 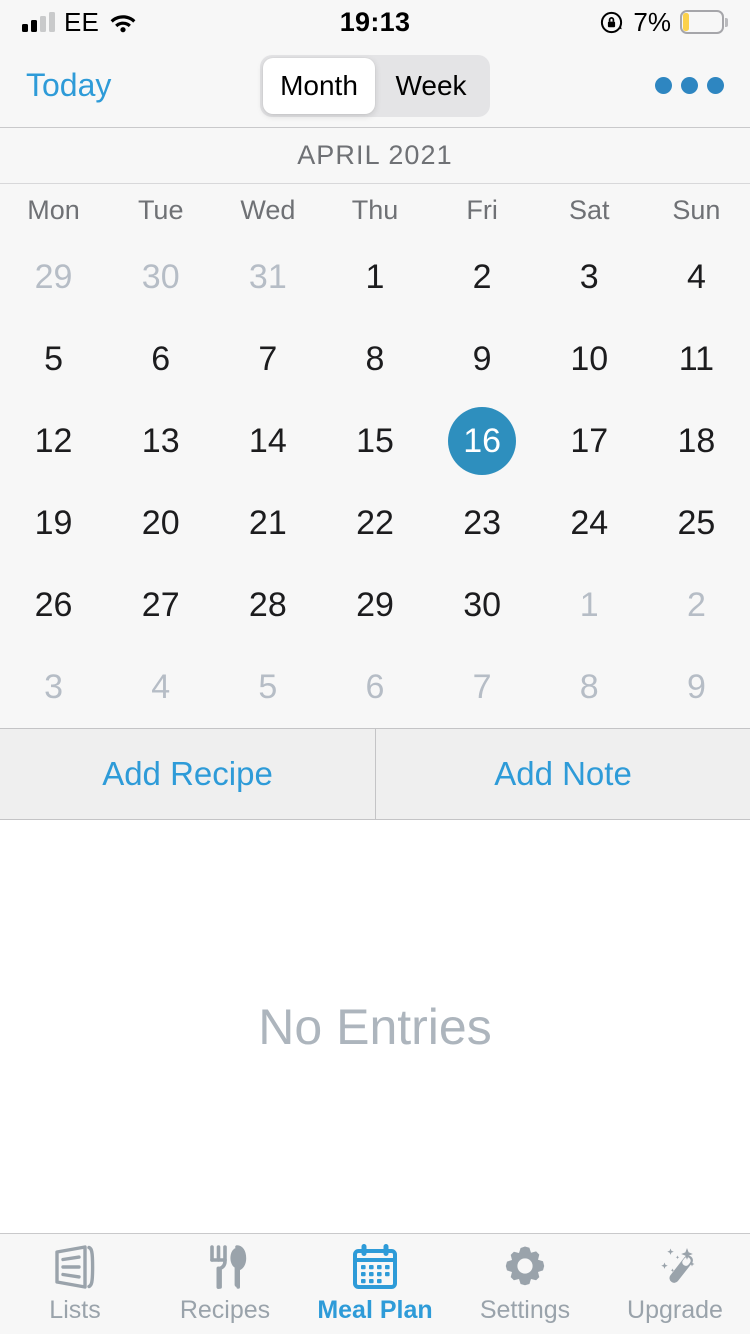 I want to click on calendar-day-number: 1, so click(x=589, y=604).